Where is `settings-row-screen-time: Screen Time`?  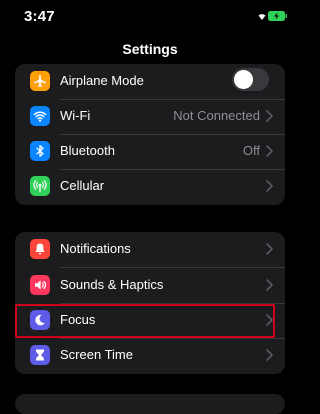 settings-row-screen-time: Screen Time is located at coordinates (150, 356).